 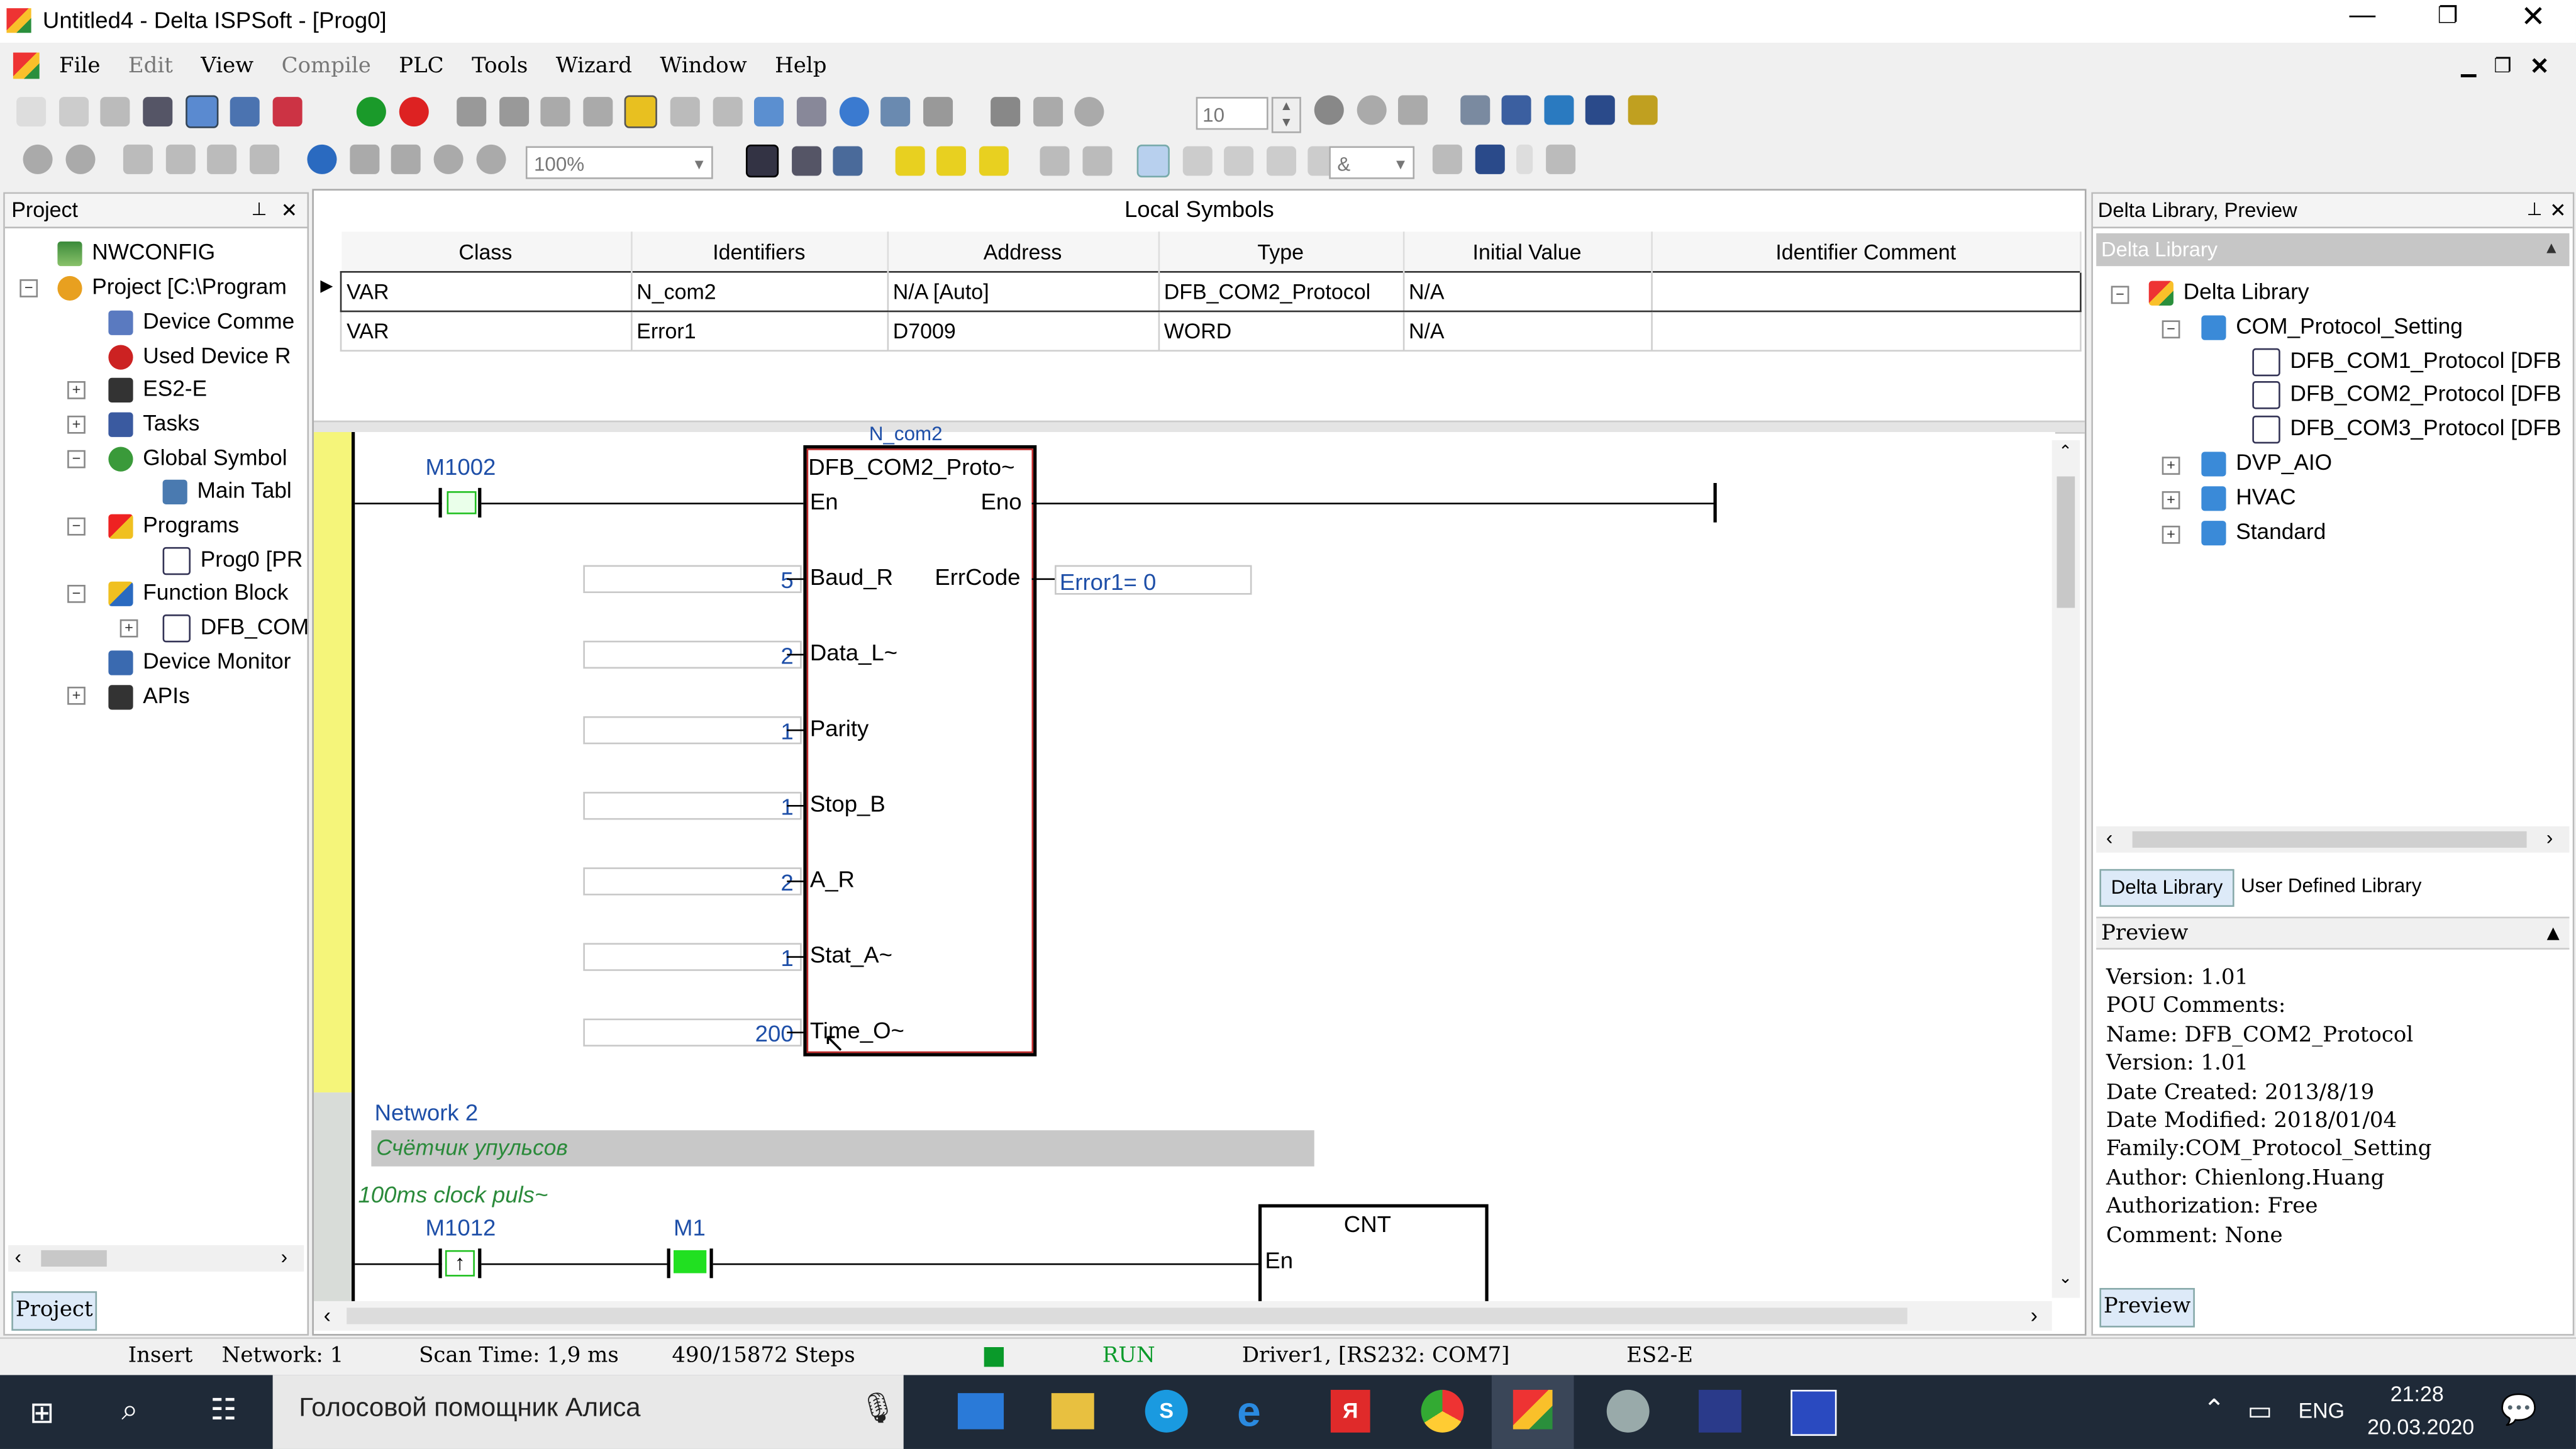 What do you see at coordinates (1286, 115) in the screenshot?
I see `step-spinner: ▲ ▼` at bounding box center [1286, 115].